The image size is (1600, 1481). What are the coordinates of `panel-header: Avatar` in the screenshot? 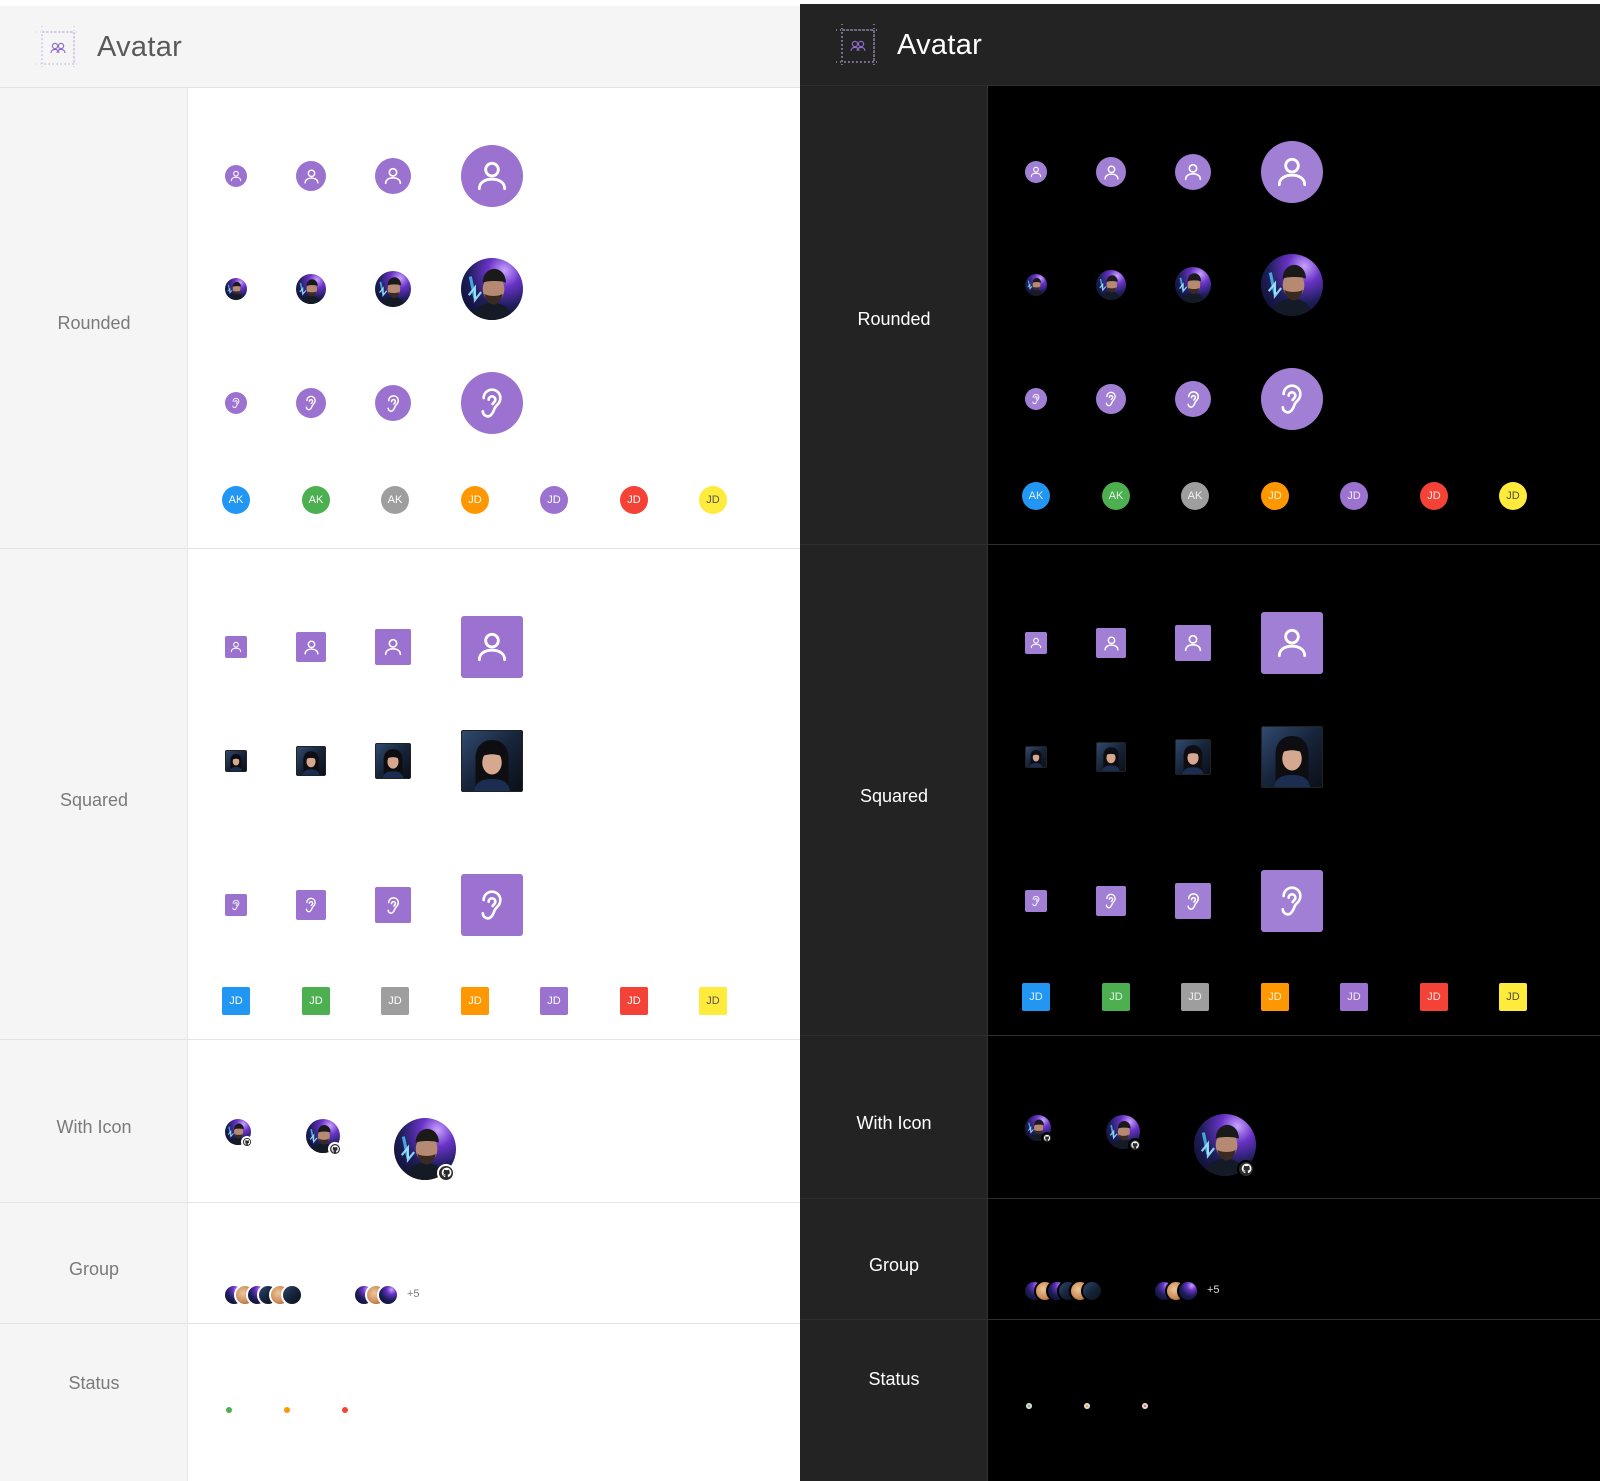 It's located at (1200, 45).